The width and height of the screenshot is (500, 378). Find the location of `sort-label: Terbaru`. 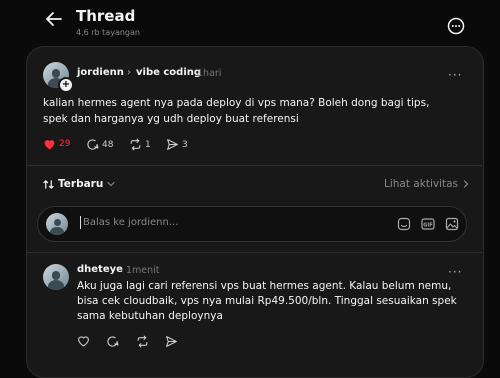

sort-label: Terbaru is located at coordinates (81, 184).